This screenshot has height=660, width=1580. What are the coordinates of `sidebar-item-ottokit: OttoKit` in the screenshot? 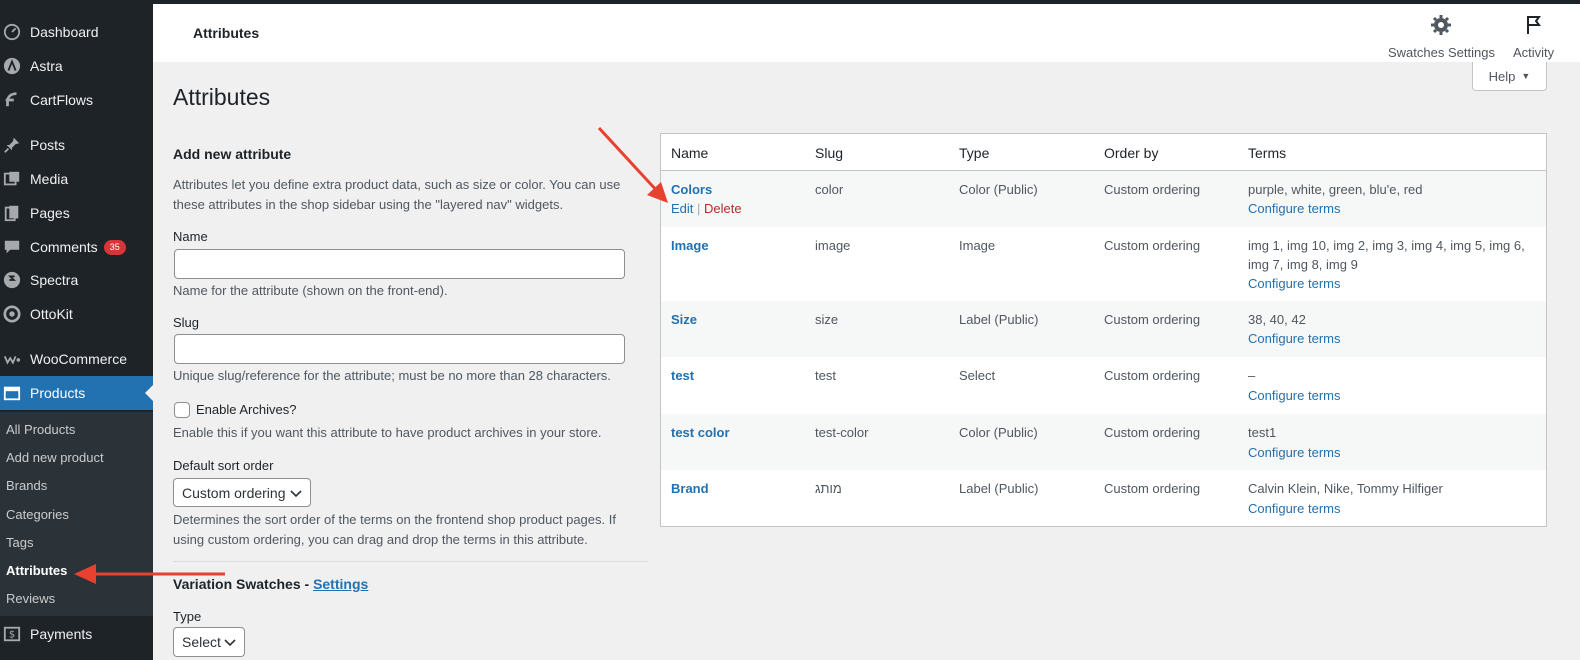 It's located at (76, 314).